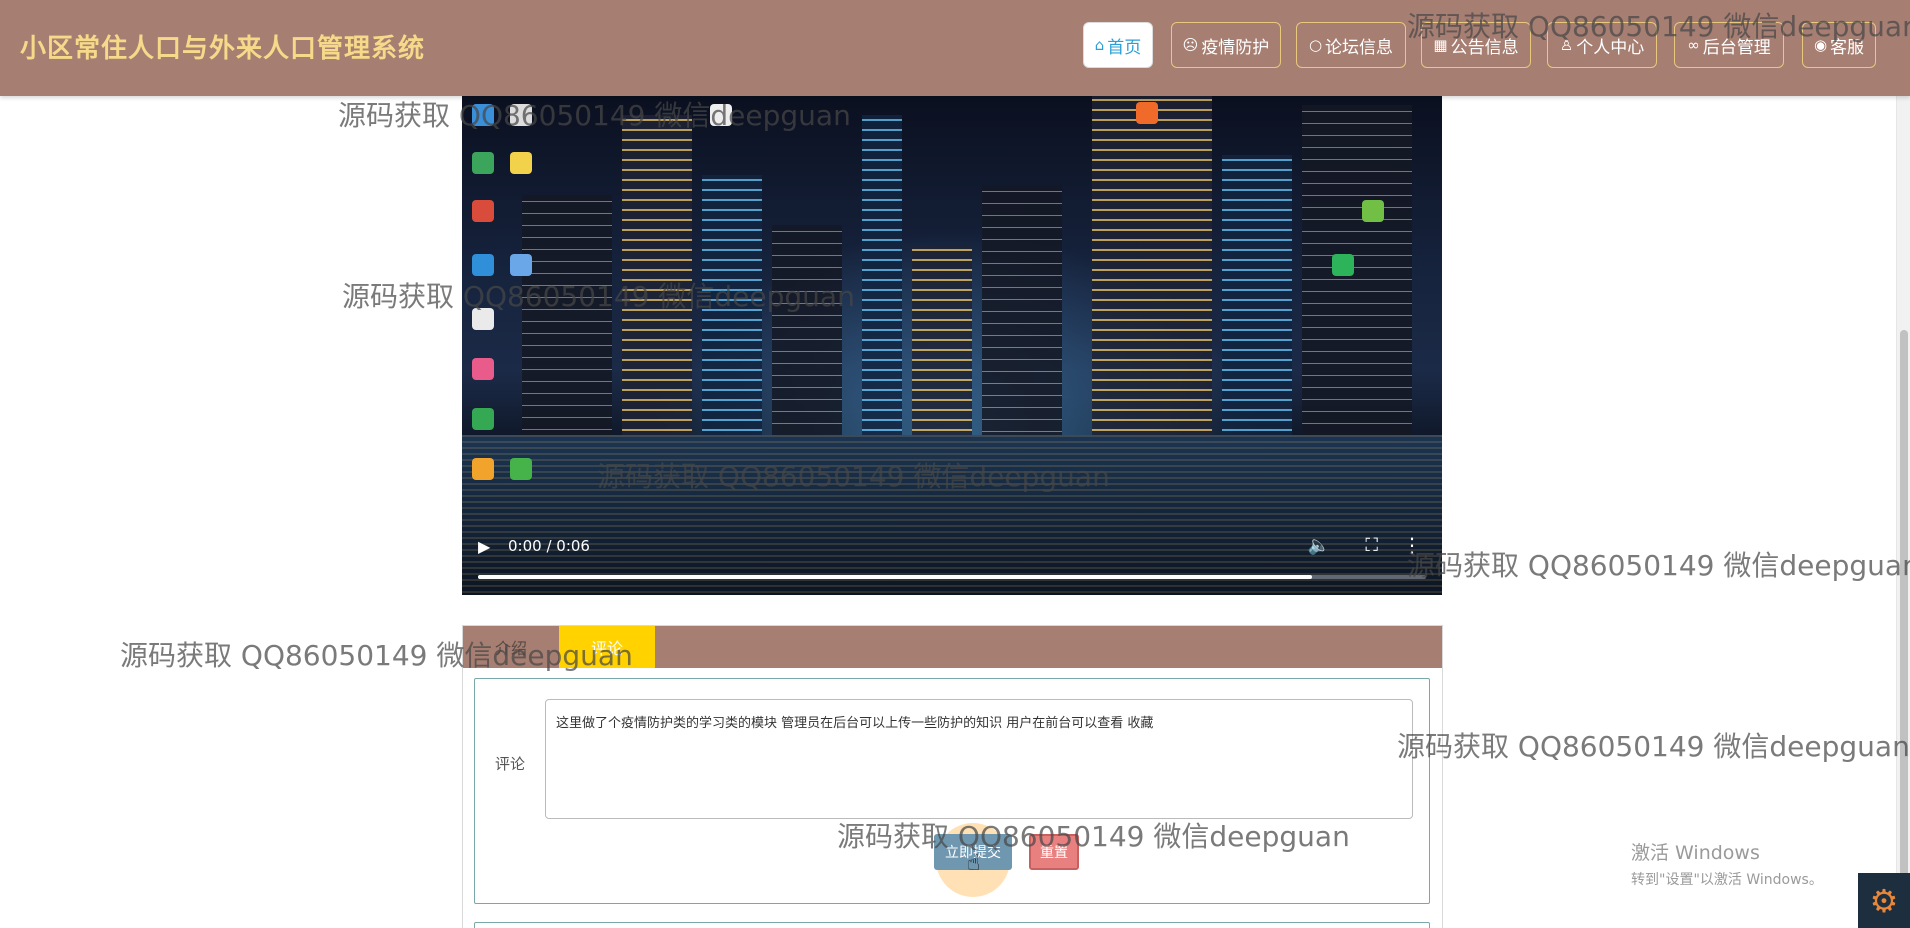 This screenshot has height=928, width=1910. I want to click on page-scrollbar, so click(1903, 464).